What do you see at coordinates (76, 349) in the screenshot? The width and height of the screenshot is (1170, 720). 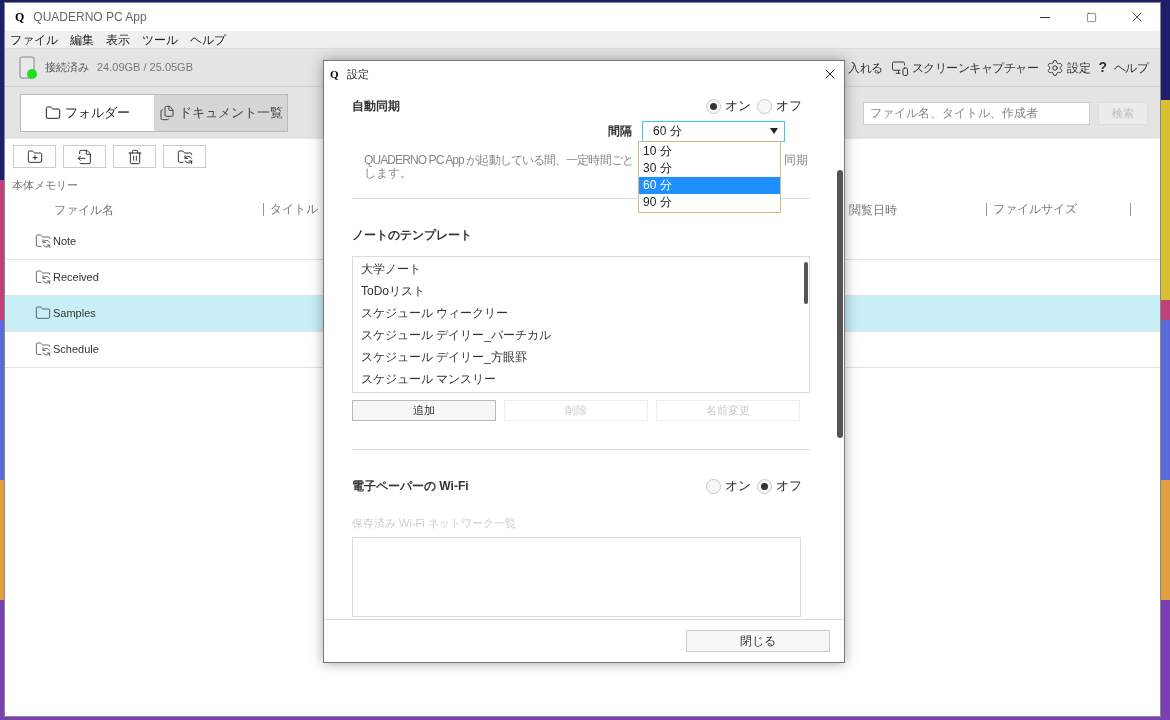 I see `folder-name: Schedule` at bounding box center [76, 349].